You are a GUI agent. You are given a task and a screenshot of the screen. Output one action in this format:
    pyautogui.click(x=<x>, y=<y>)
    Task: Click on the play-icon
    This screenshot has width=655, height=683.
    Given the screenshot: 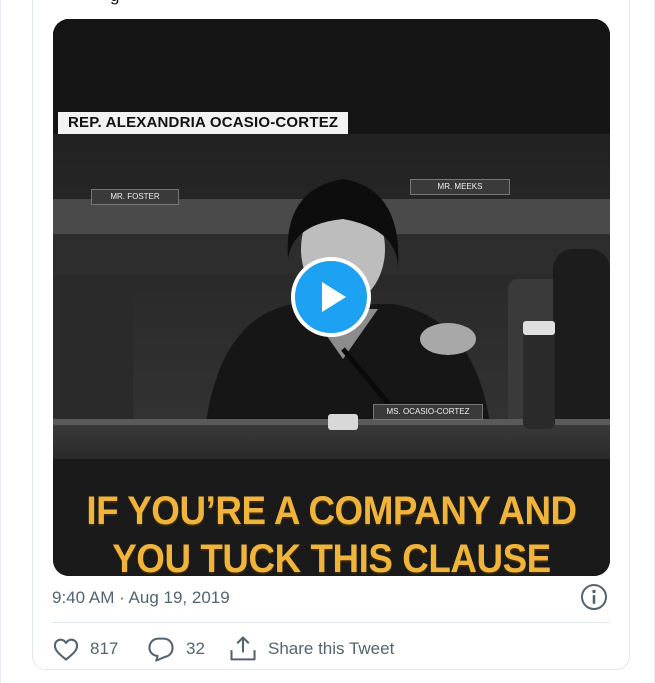 What is the action you would take?
    pyautogui.click(x=334, y=297)
    